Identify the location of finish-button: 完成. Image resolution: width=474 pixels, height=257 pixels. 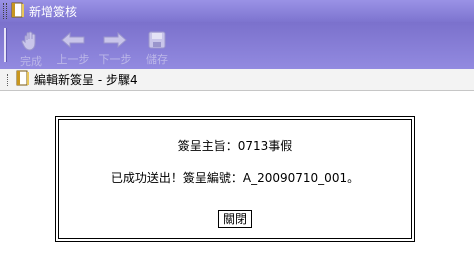
(31, 45).